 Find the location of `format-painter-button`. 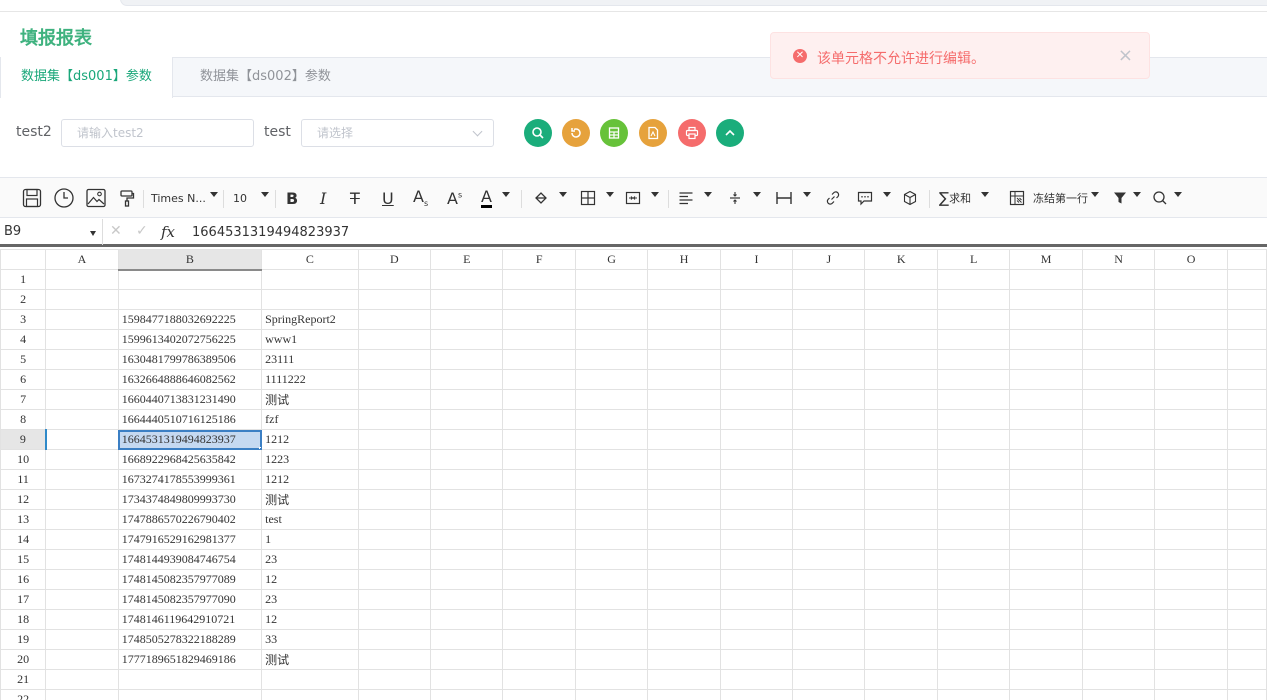

format-painter-button is located at coordinates (127, 198).